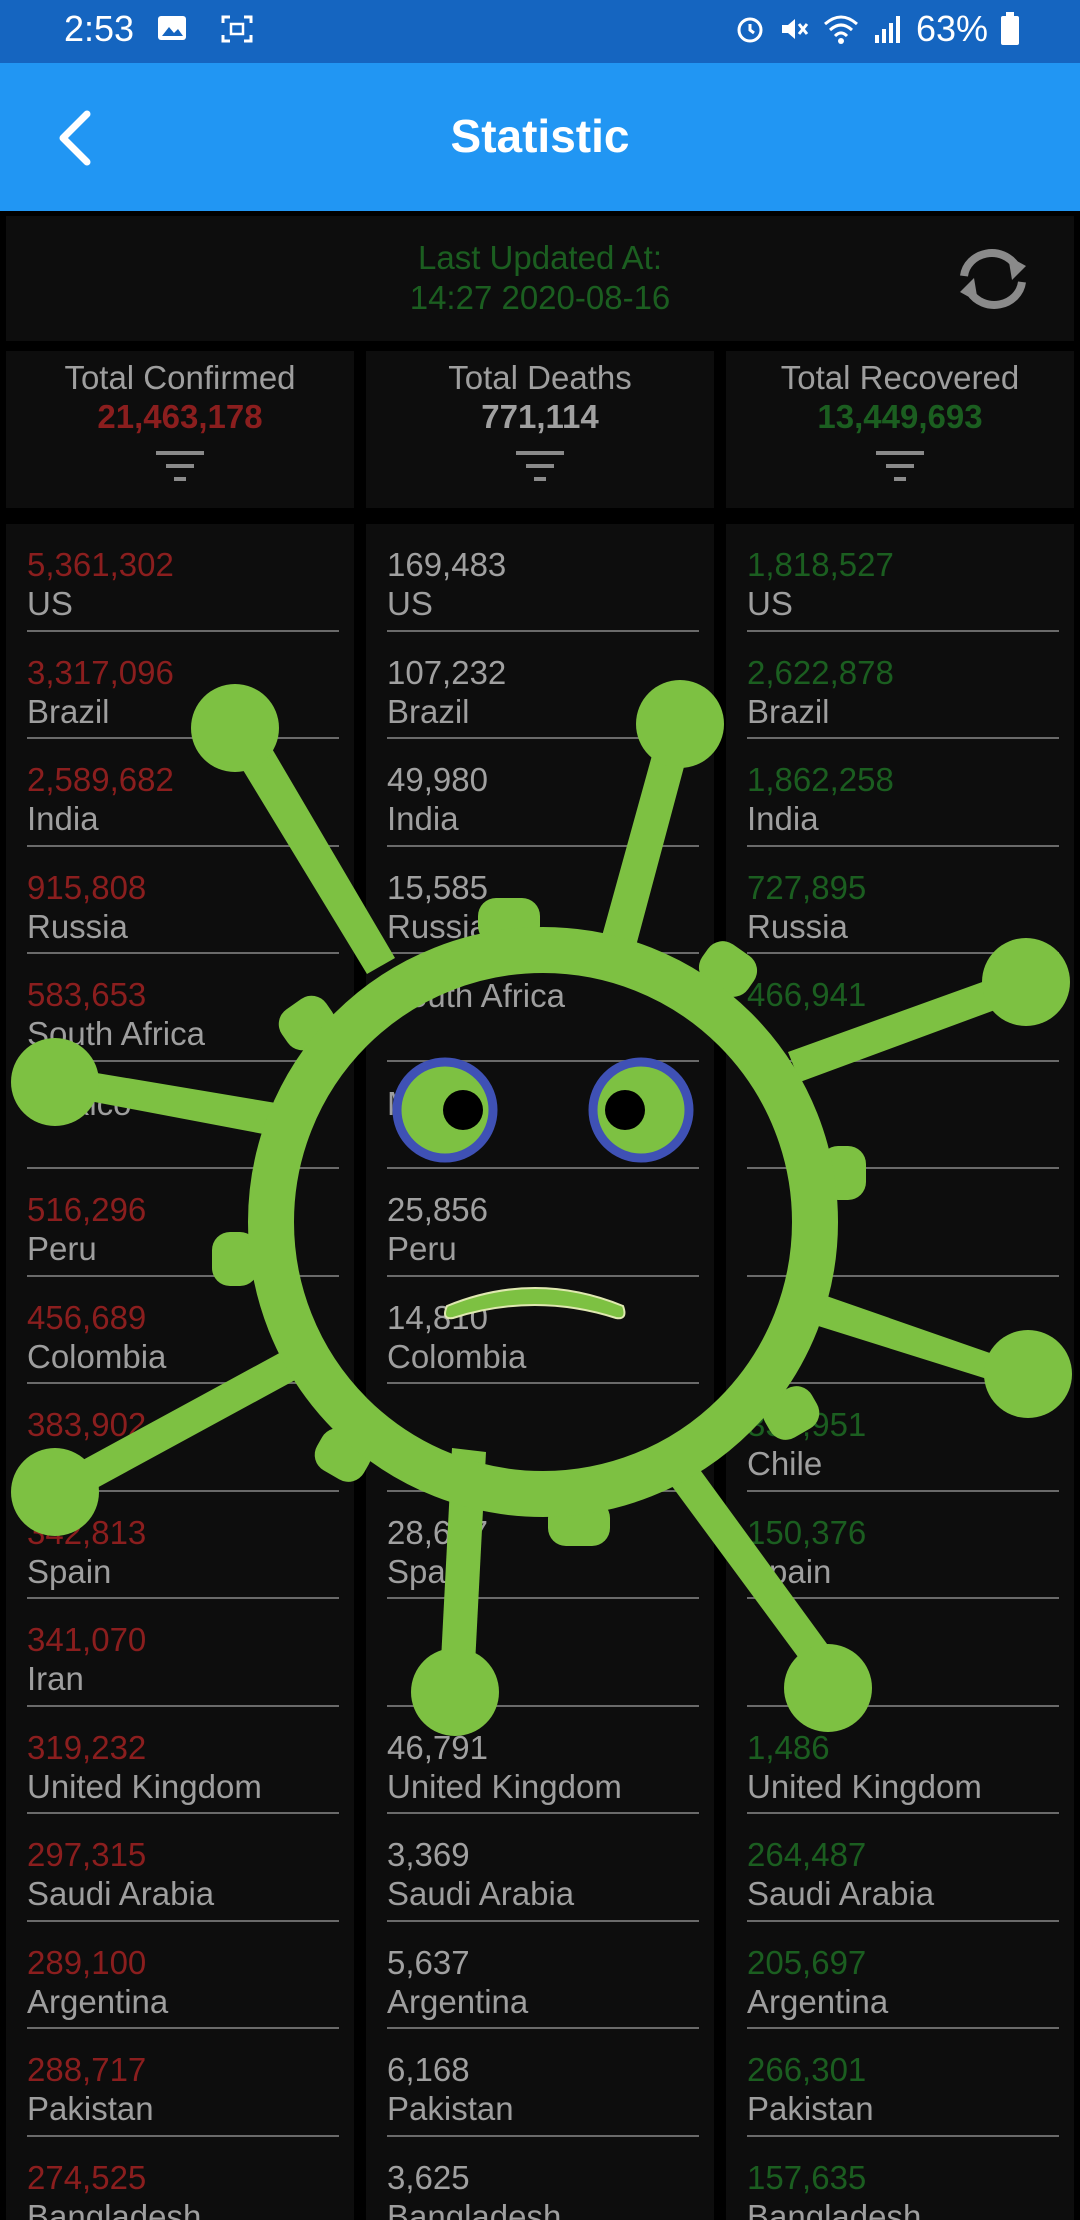 Image resolution: width=1080 pixels, height=2220 pixels. What do you see at coordinates (428, 1854) in the screenshot?
I see `deaths-count: 3,369` at bounding box center [428, 1854].